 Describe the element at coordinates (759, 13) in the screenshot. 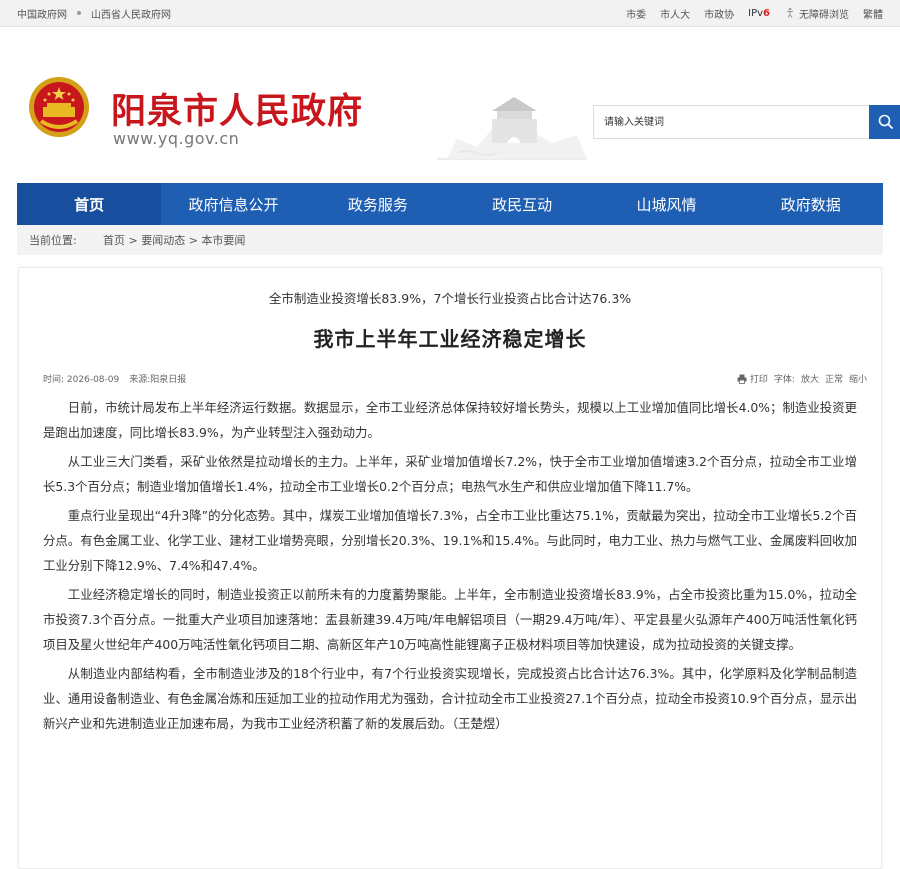

I see `ipv6-badge: IPv6` at that location.